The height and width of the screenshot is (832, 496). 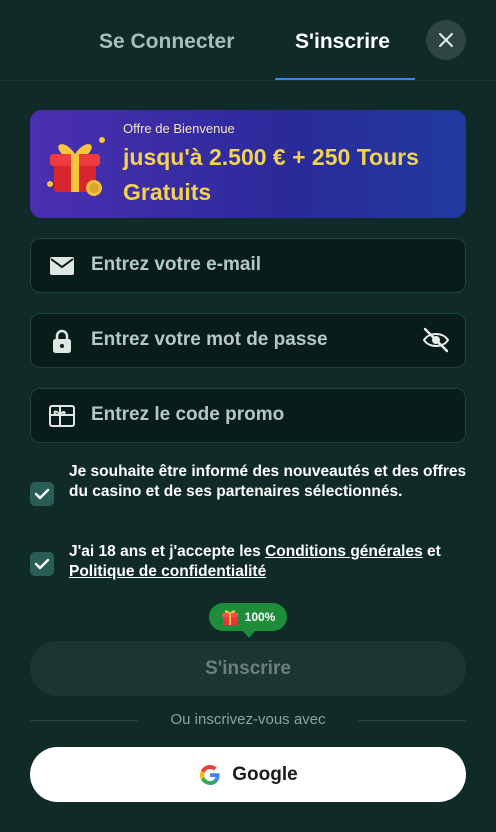 I want to click on password-placeholder: Entrez votre mot de passe, so click(x=209, y=339).